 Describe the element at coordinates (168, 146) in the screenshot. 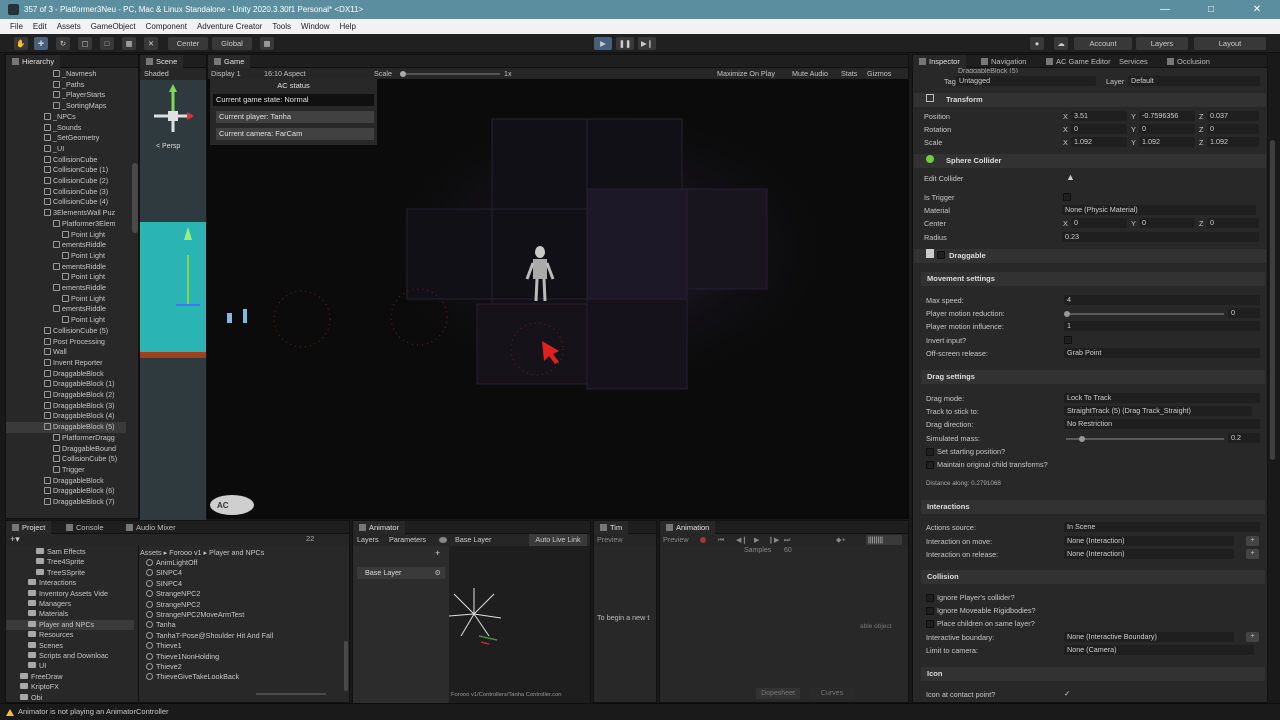

I see `persp-label: < Persp` at that location.